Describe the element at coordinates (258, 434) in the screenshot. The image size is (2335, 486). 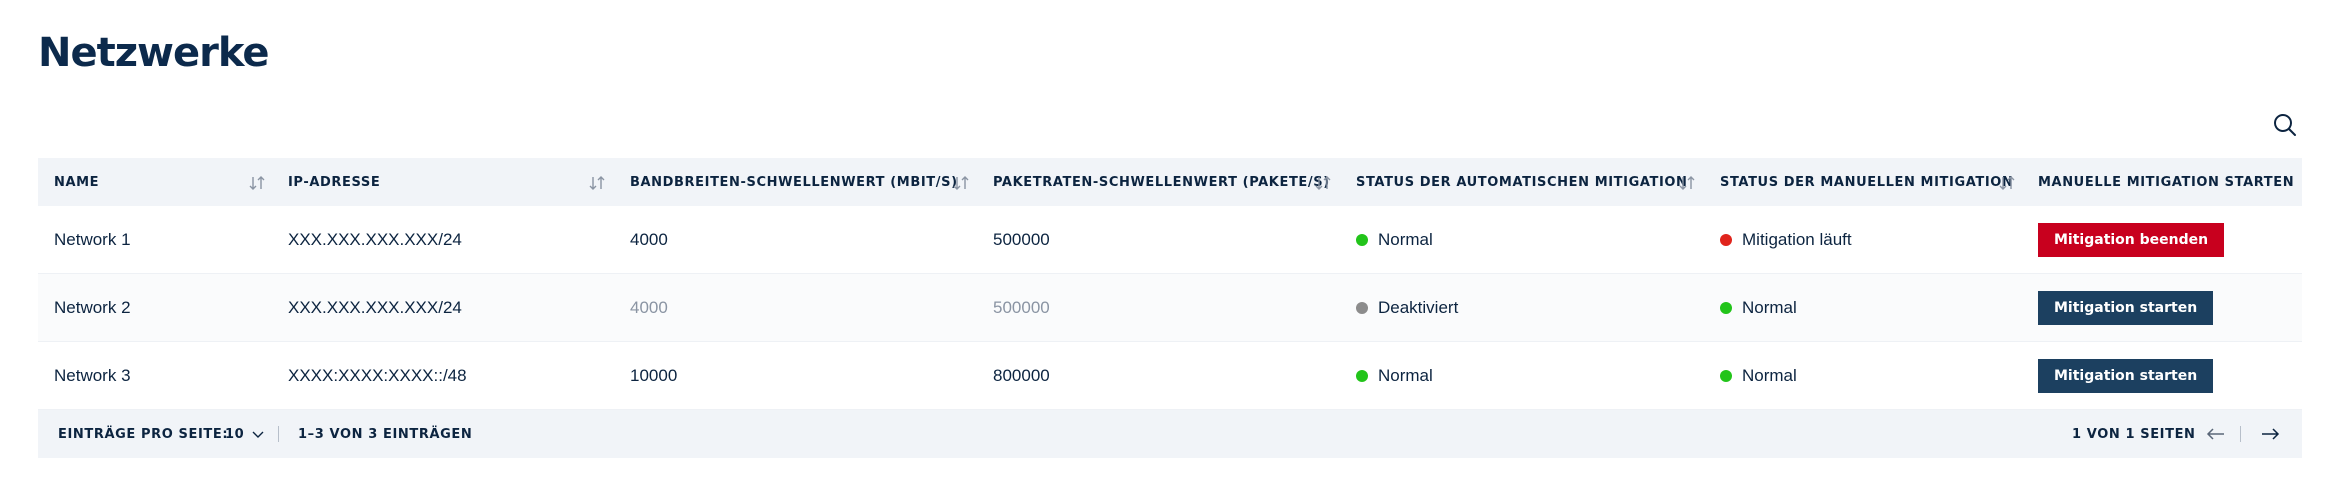
I see `chevron-down-icon` at that location.